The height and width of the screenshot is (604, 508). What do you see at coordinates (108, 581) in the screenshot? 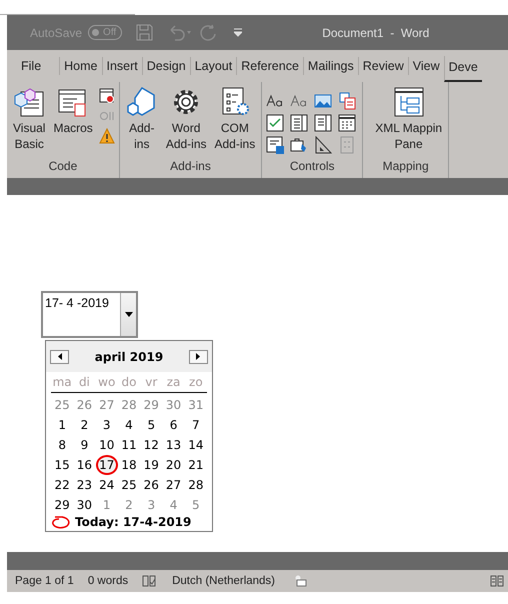
I see `word-count: 0 words` at bounding box center [108, 581].